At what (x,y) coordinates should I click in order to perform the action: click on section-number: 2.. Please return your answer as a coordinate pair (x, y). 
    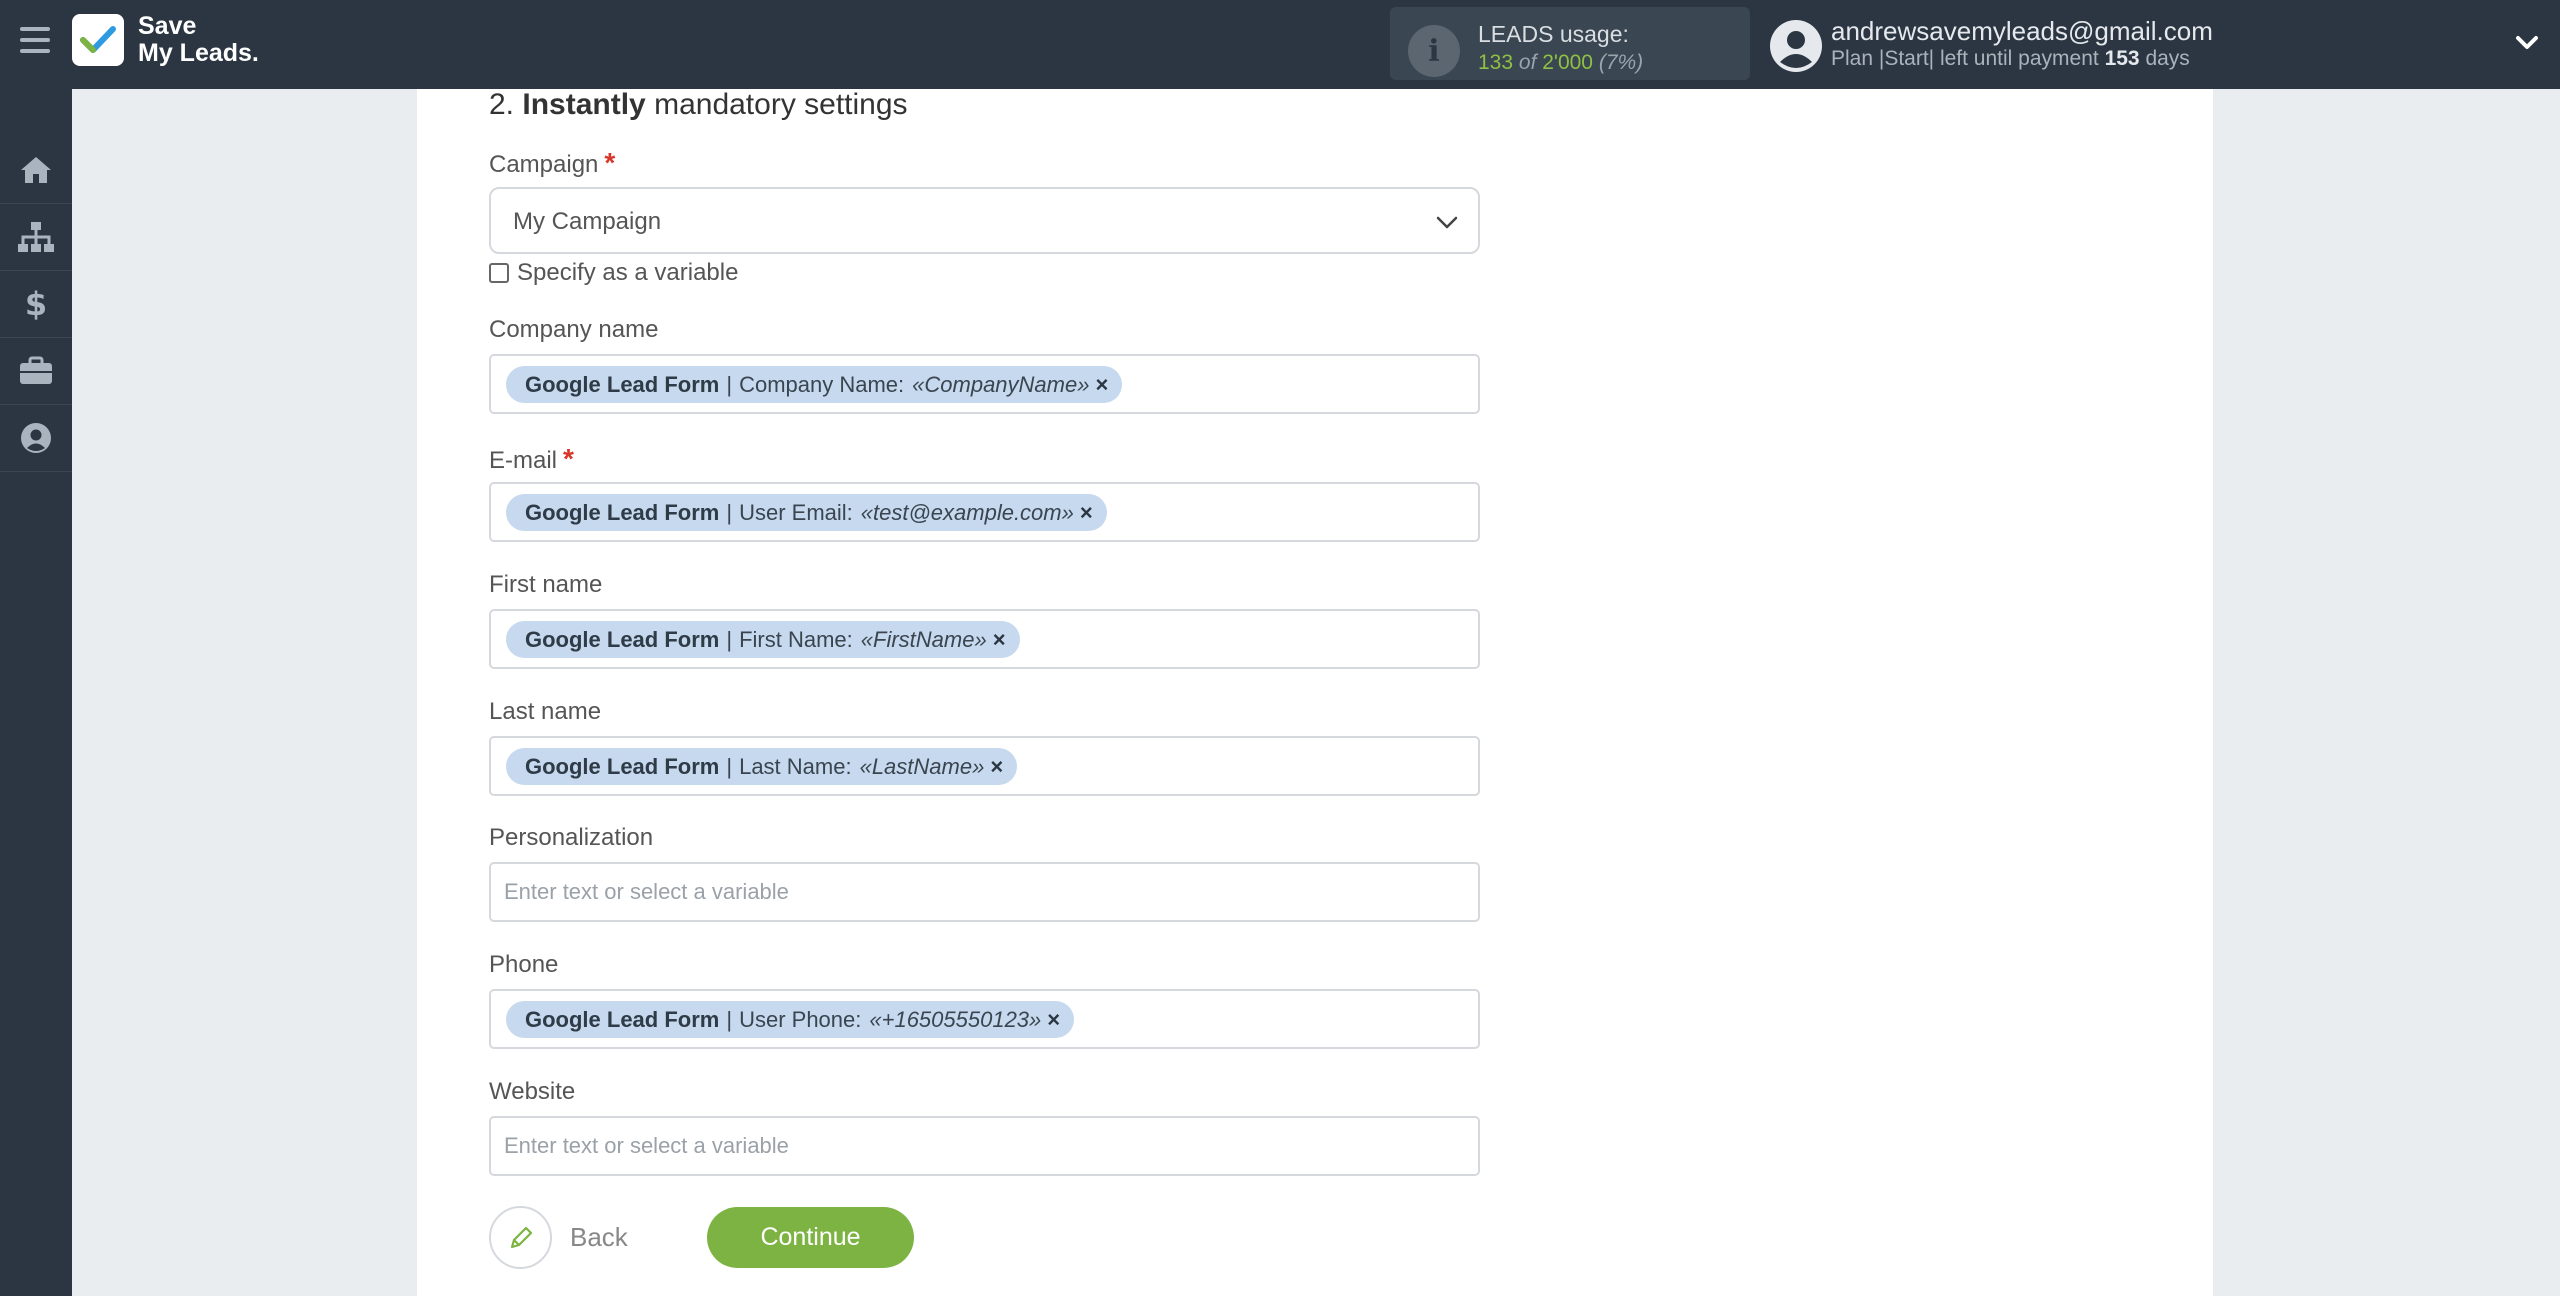
    Looking at the image, I should click on (502, 104).